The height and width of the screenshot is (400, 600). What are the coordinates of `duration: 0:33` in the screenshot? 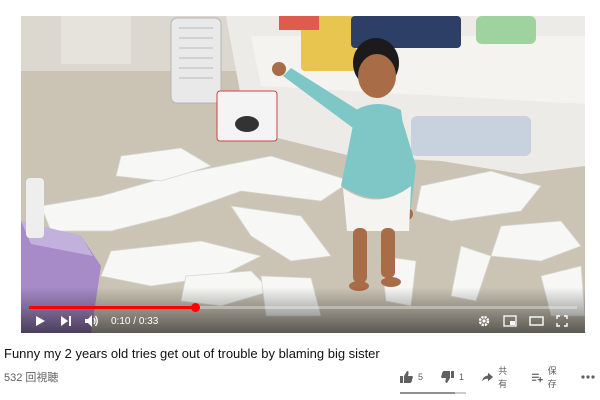 It's located at (148, 321).